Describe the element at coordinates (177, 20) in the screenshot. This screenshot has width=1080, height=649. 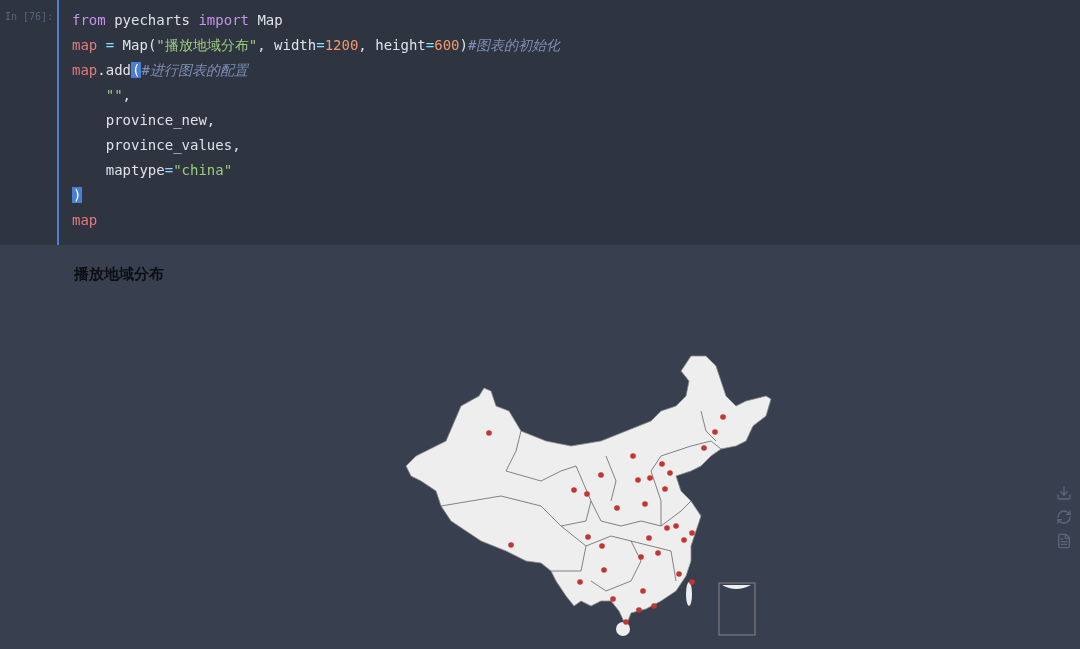
I see `code-line: from pyecharts import Map` at that location.